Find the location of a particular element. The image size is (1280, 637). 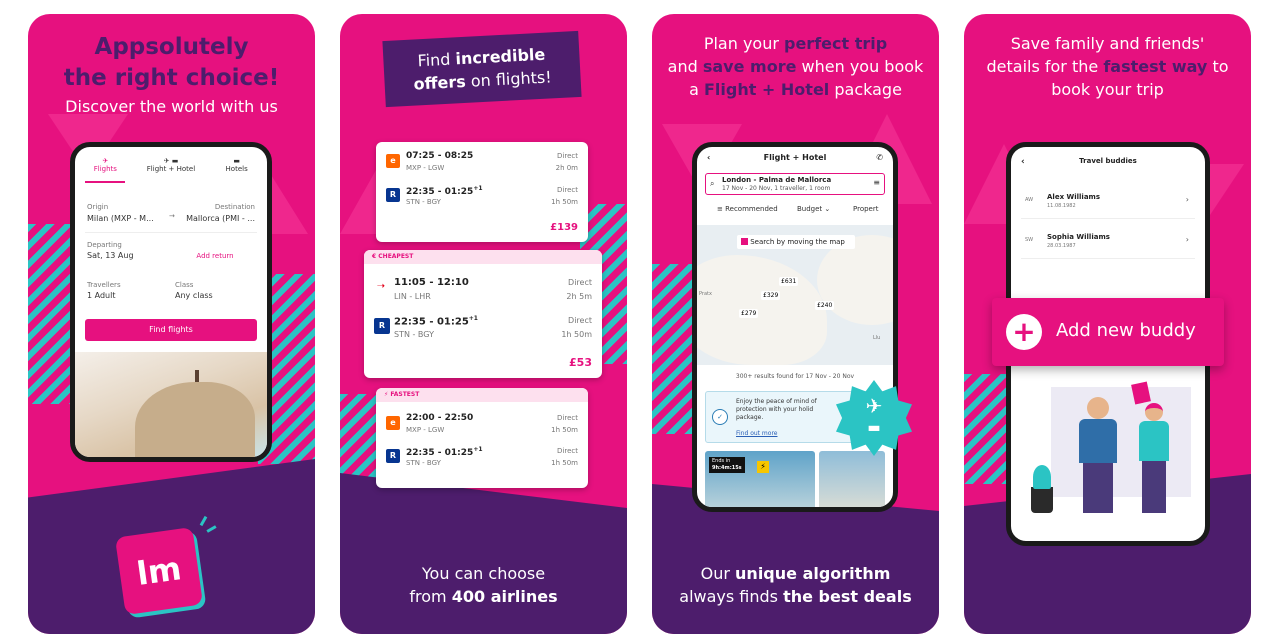

caption-line2: always finds the best deals is located at coordinates (795, 596).